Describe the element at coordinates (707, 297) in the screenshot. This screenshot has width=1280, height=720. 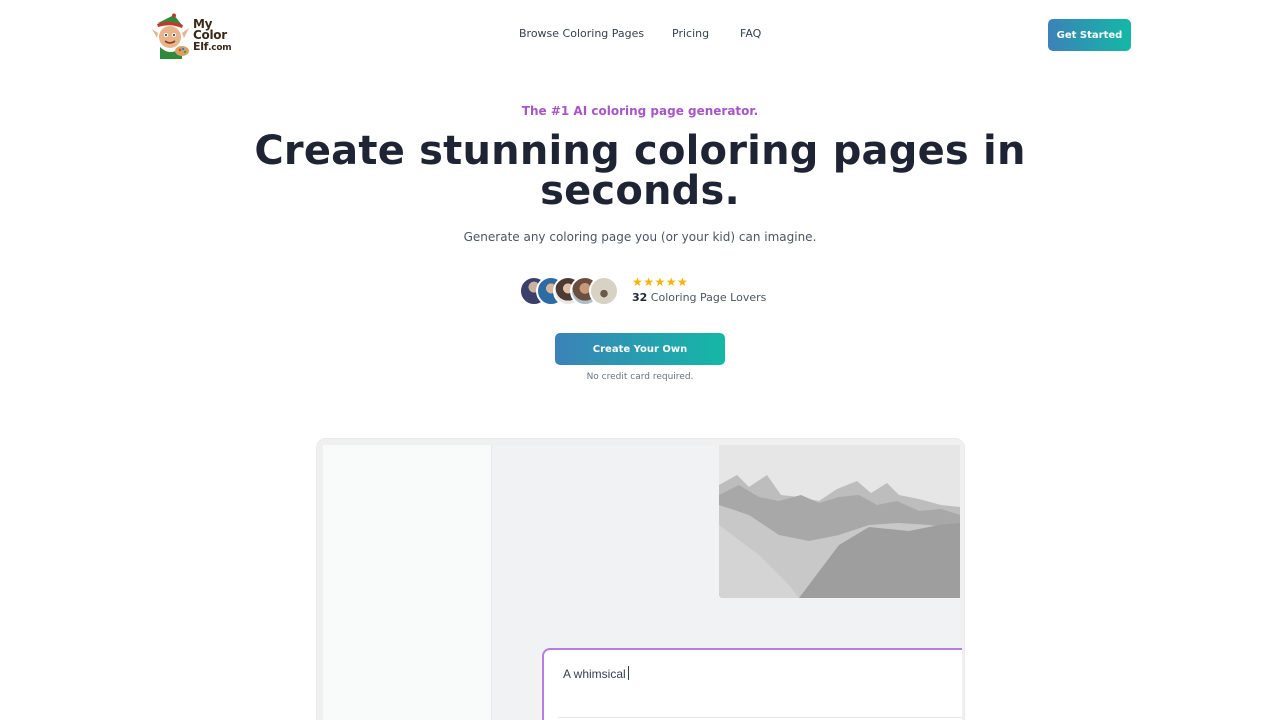
I see `lovers-count-label: Coloring Page Lovers` at that location.